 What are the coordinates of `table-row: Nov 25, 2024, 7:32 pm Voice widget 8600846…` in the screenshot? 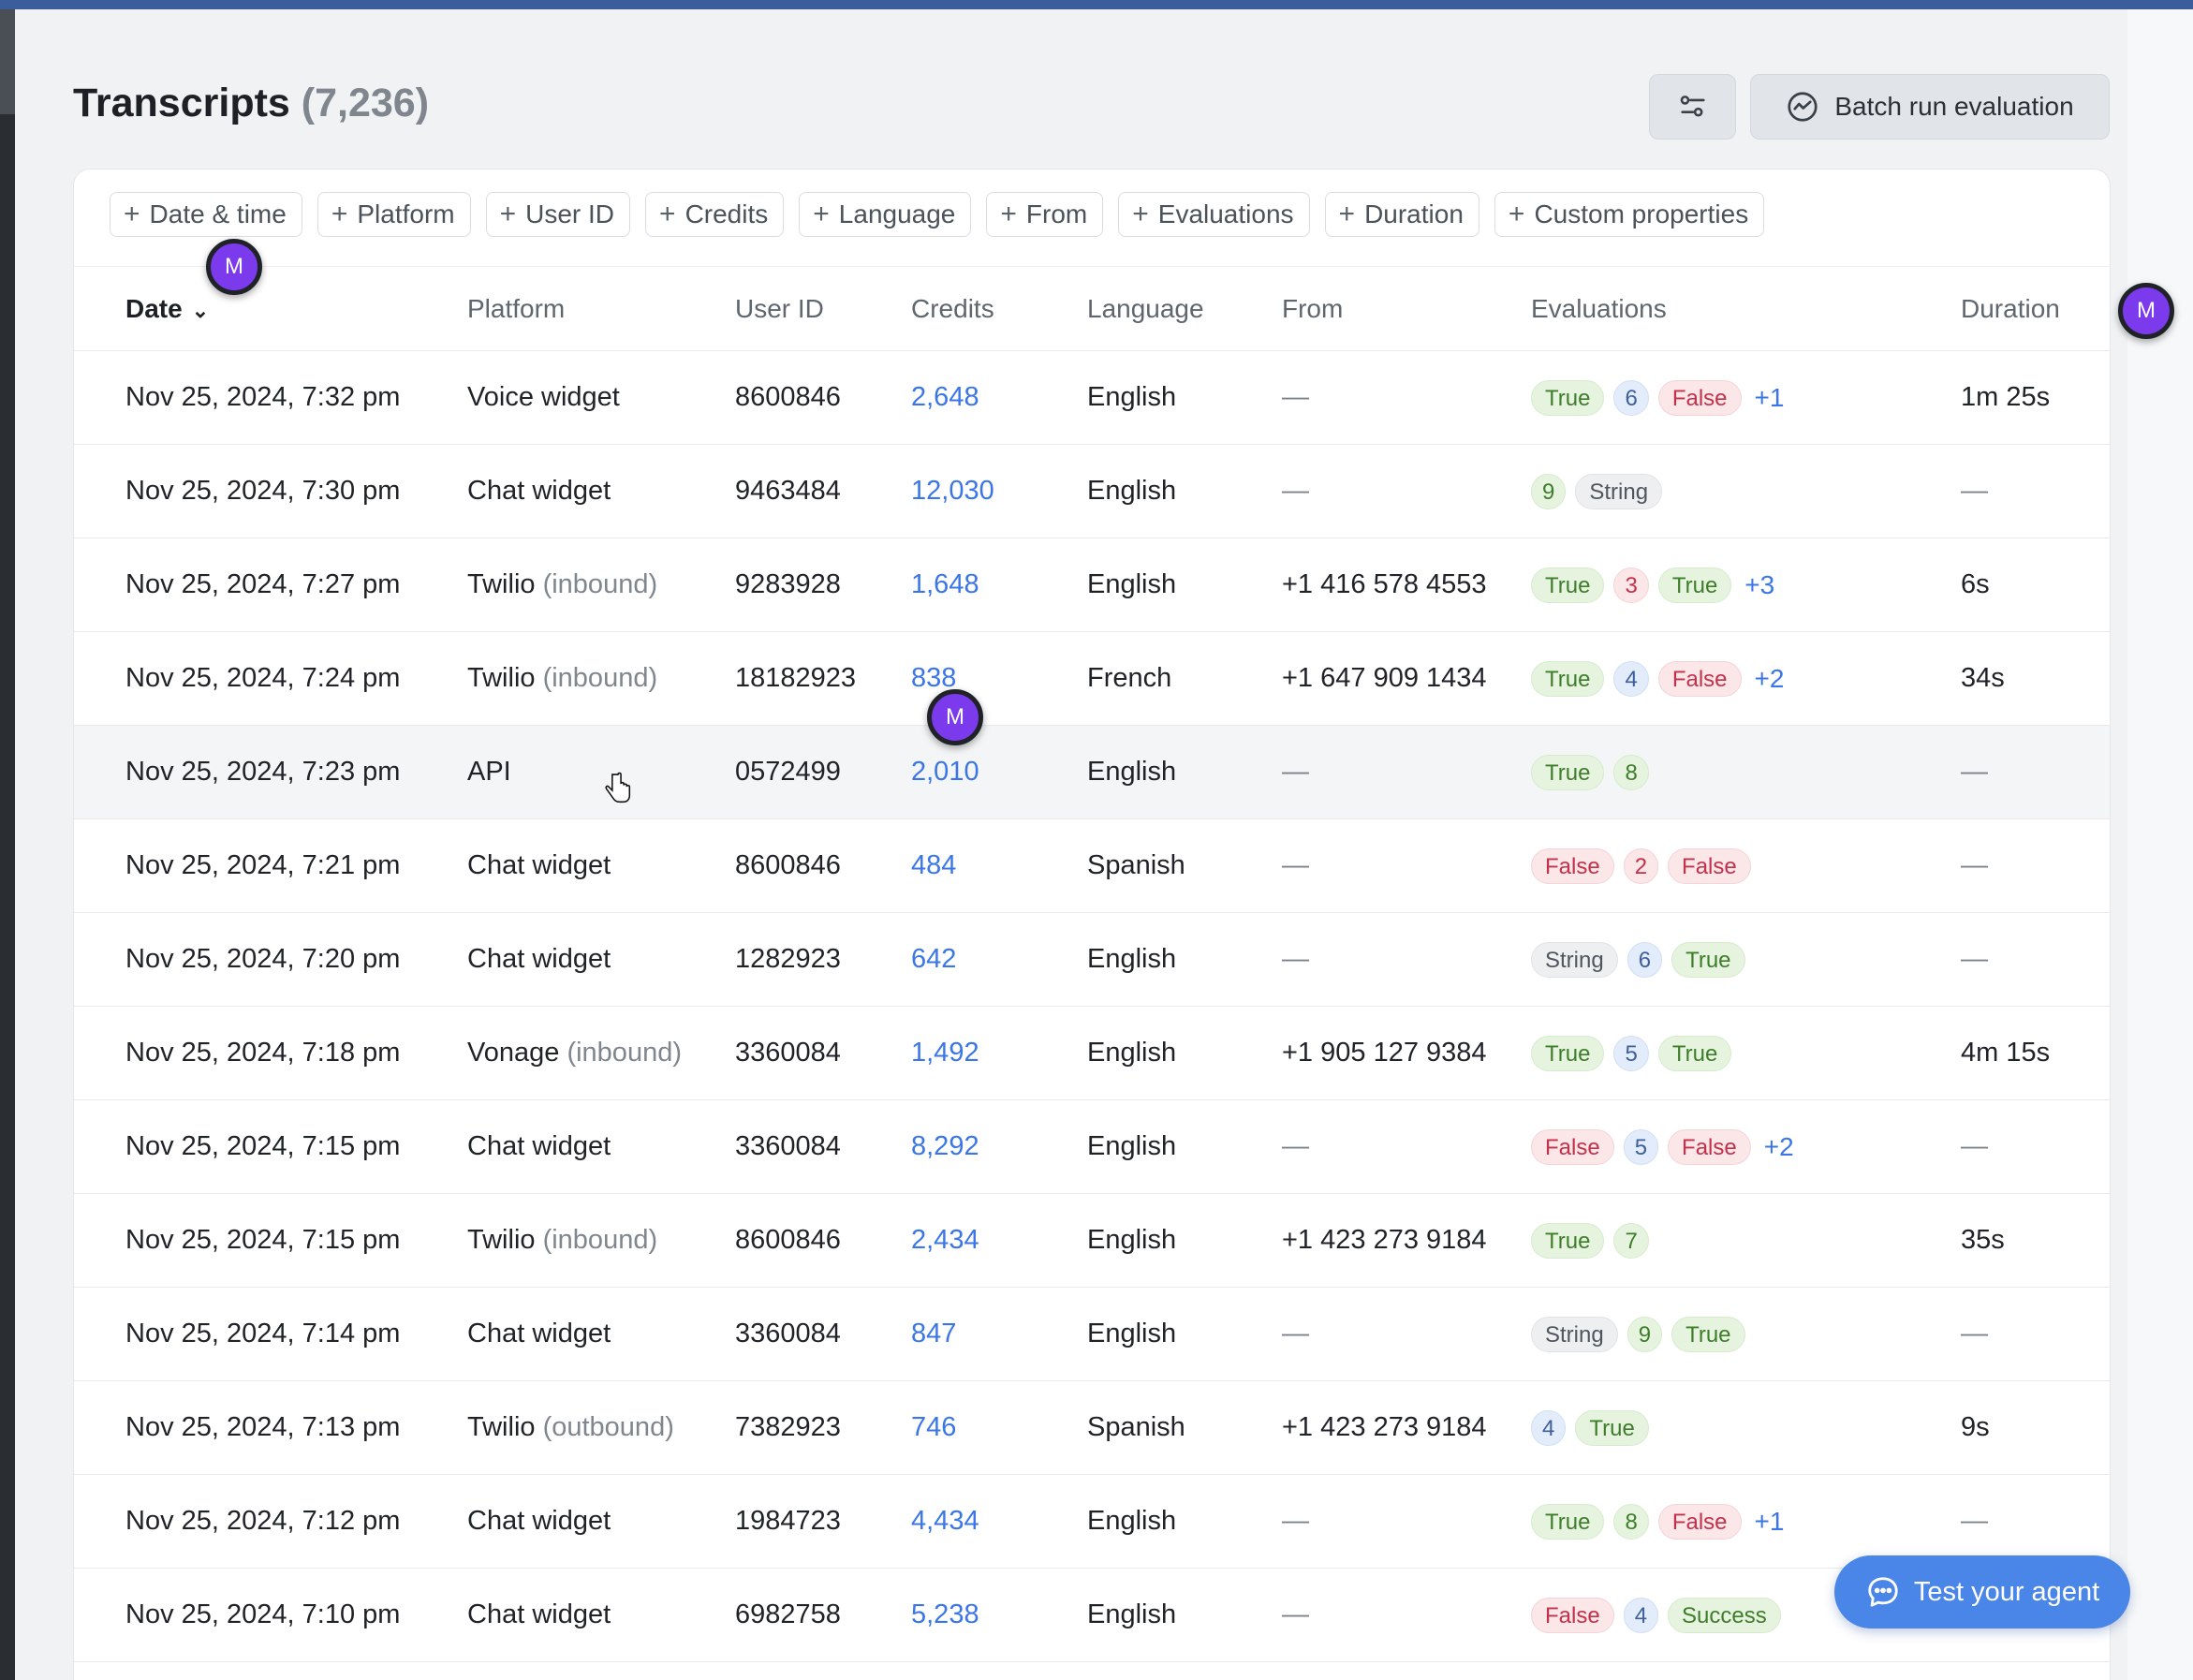 It's located at (1092, 398).